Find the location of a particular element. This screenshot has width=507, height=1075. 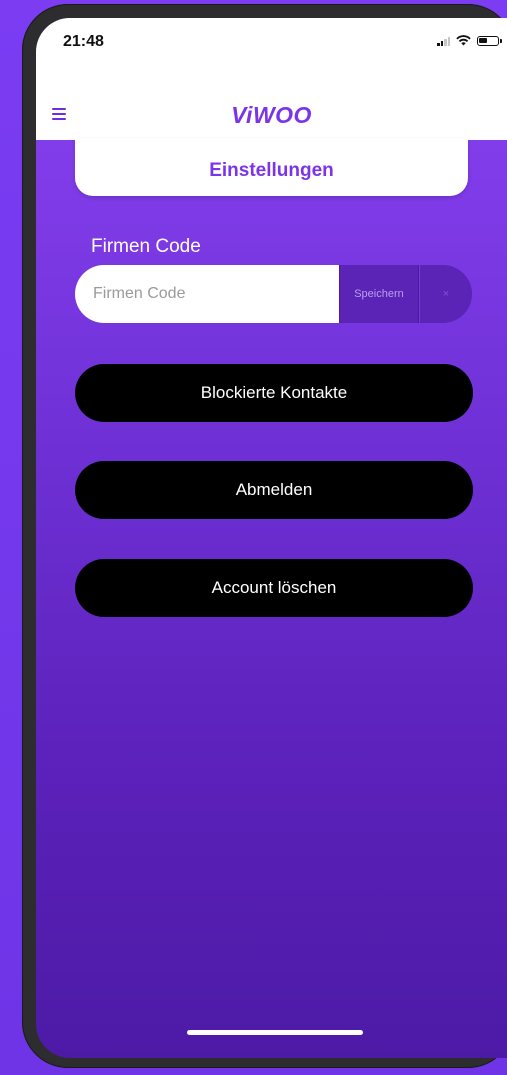

clear-code-button: × is located at coordinates (446, 294).